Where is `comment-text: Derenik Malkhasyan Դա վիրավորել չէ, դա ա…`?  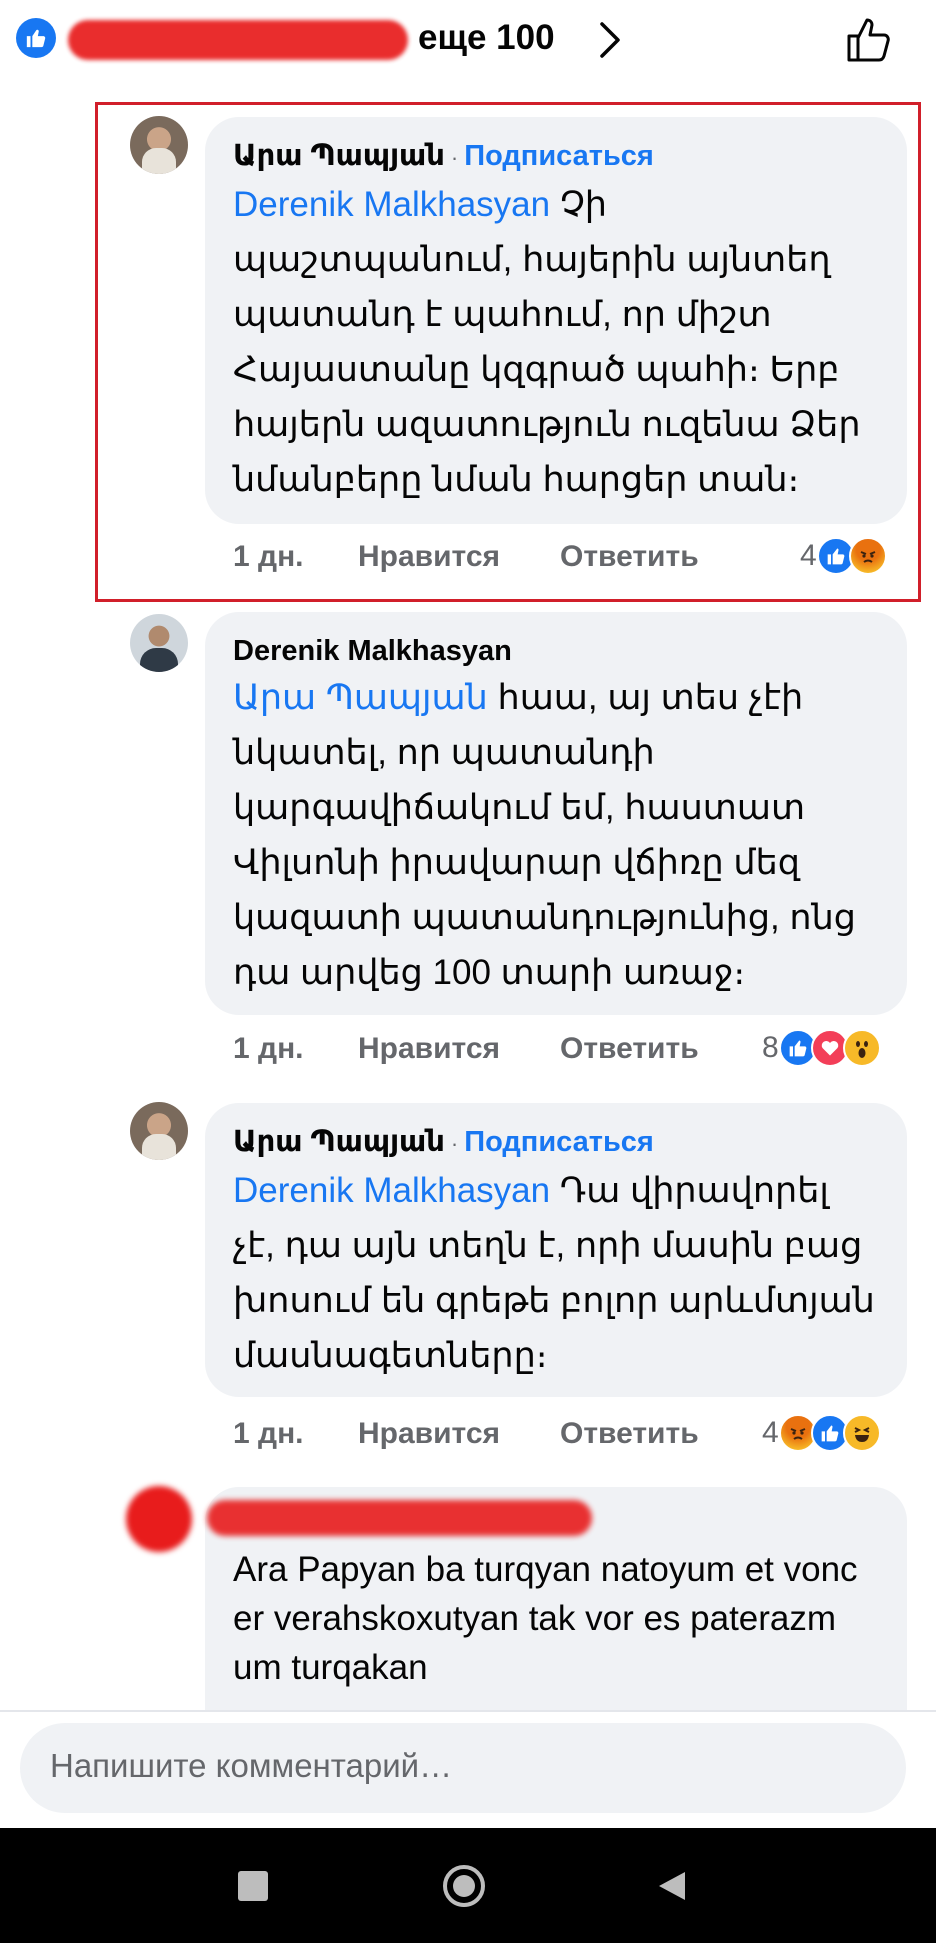 comment-text: Derenik Malkhasyan Դա վիրավորել չէ, դա ա… is located at coordinates (556, 1273).